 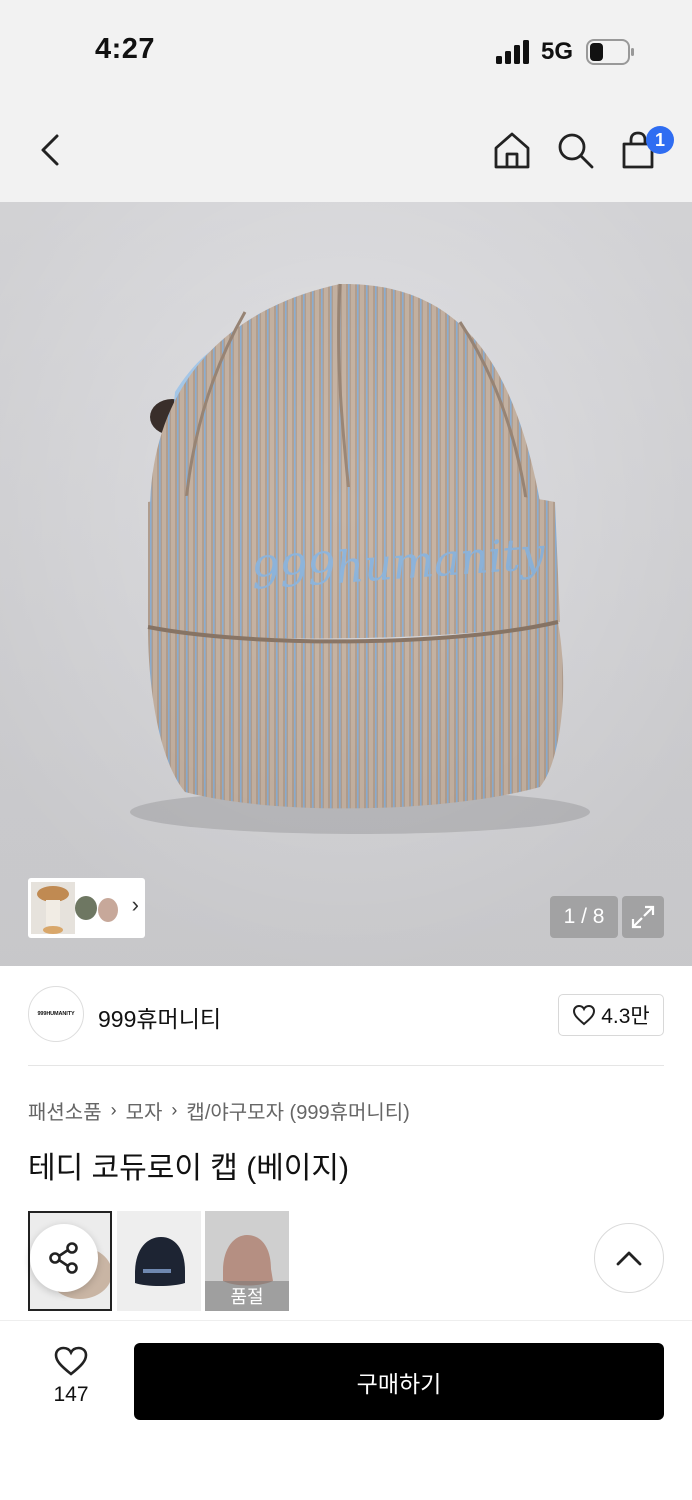 What do you see at coordinates (65, 1110) in the screenshot?
I see `breadcrumb-item: 패션소품` at bounding box center [65, 1110].